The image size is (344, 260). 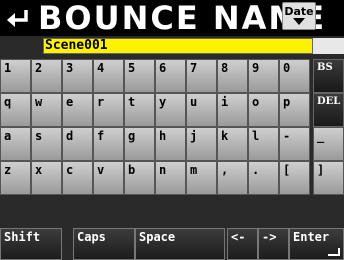 I want to click on return-arrow-icon, so click(x=17, y=18).